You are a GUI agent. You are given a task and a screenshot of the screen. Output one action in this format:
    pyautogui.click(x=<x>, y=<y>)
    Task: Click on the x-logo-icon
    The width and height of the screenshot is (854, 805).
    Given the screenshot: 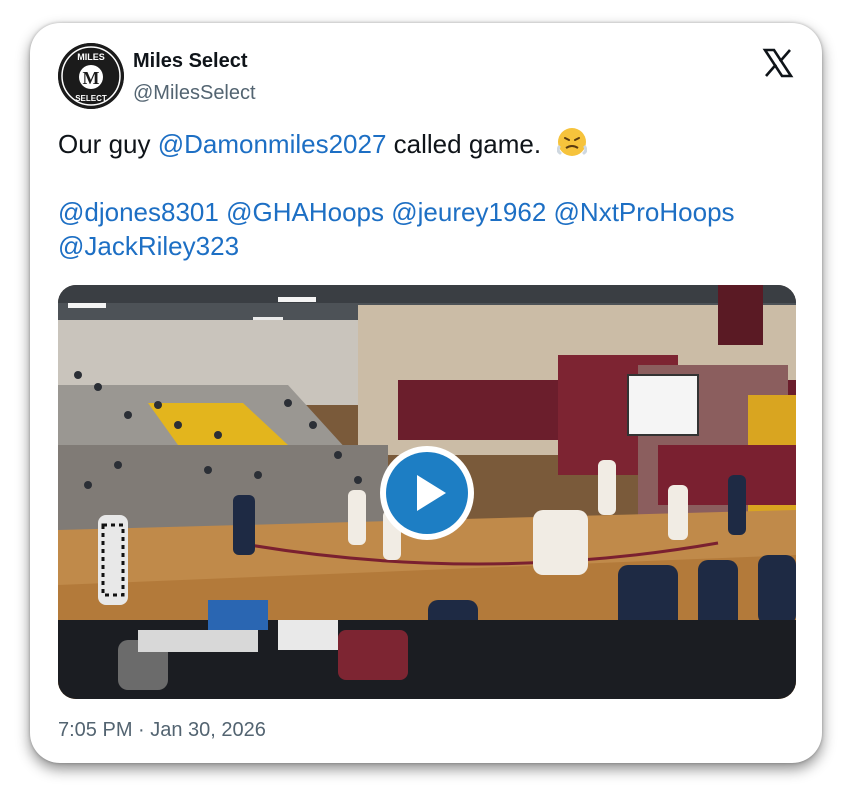 What is the action you would take?
    pyautogui.click(x=778, y=63)
    